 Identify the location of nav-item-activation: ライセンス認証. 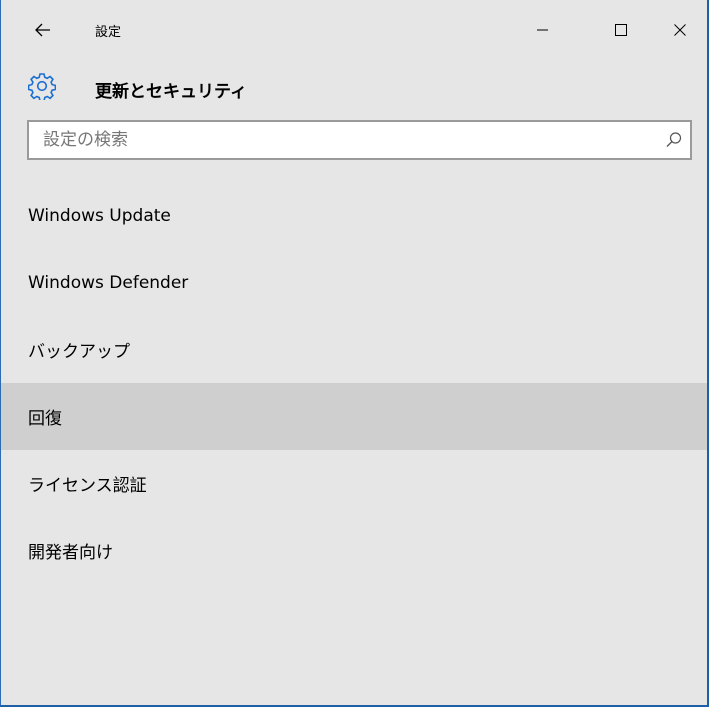
(354, 483).